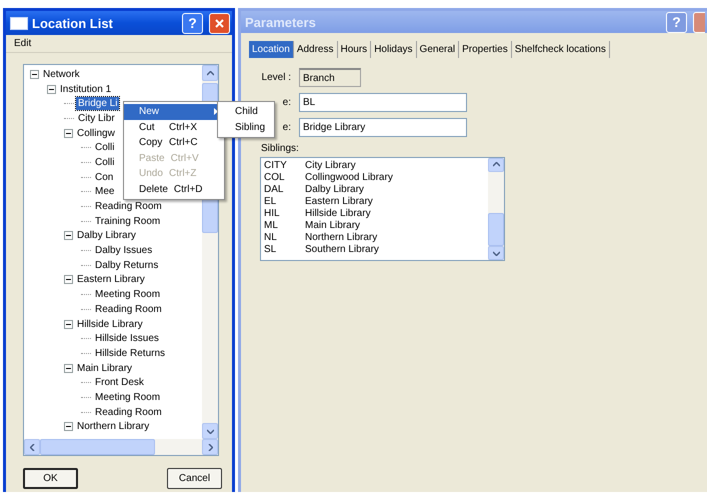 Image resolution: width=707 pixels, height=500 pixels. What do you see at coordinates (19, 23) in the screenshot?
I see `window-icon` at bounding box center [19, 23].